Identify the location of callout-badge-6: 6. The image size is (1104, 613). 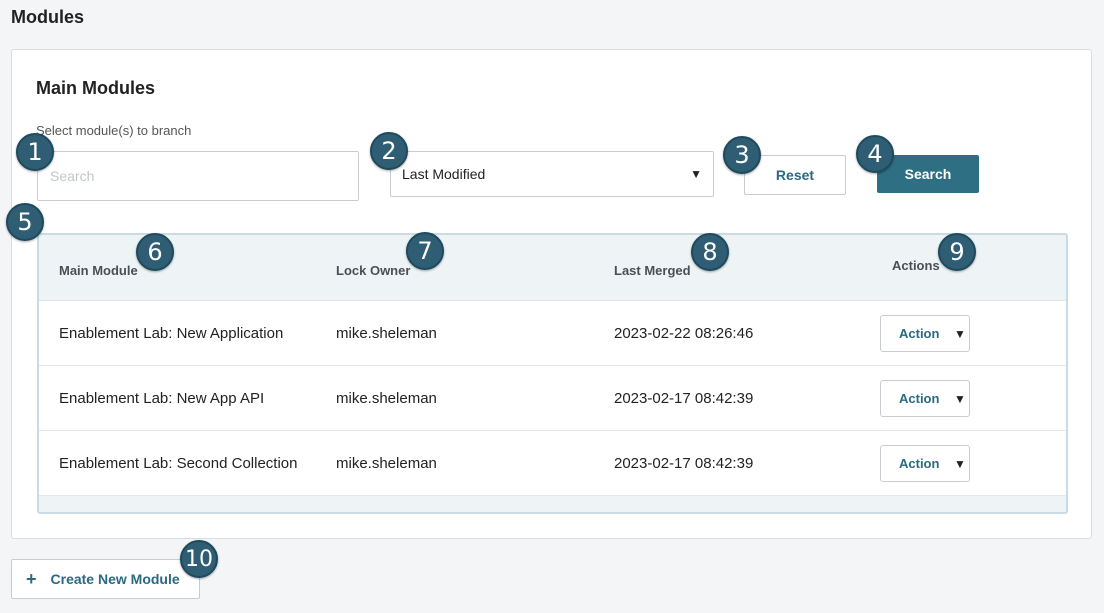
(155, 252).